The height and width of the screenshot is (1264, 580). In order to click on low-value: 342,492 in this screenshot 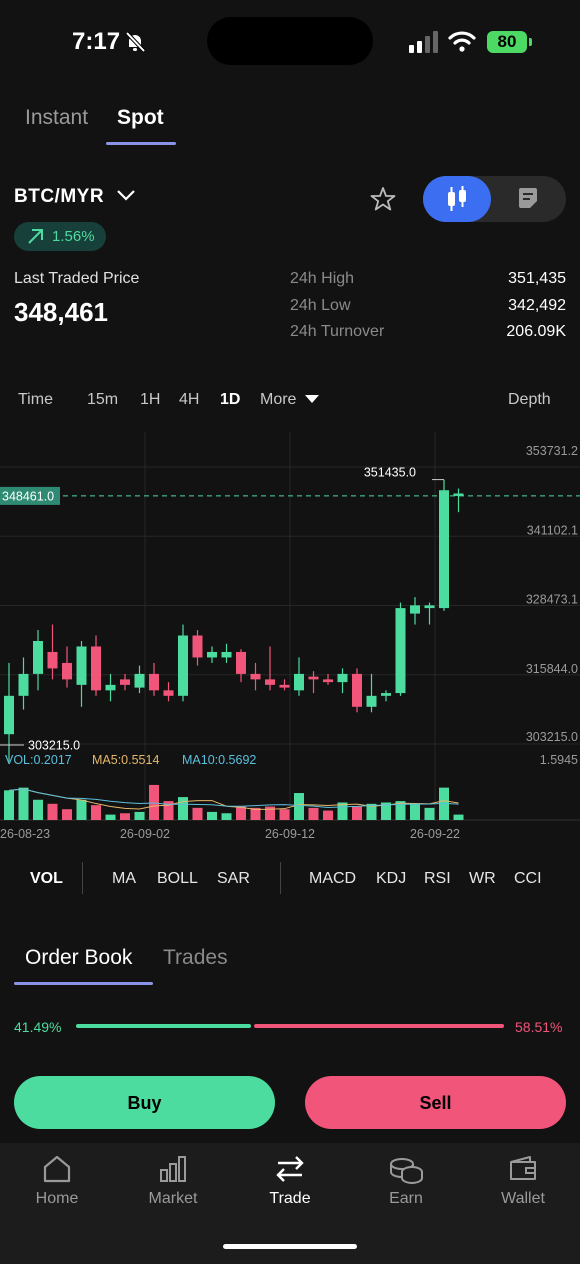, I will do `click(537, 305)`.